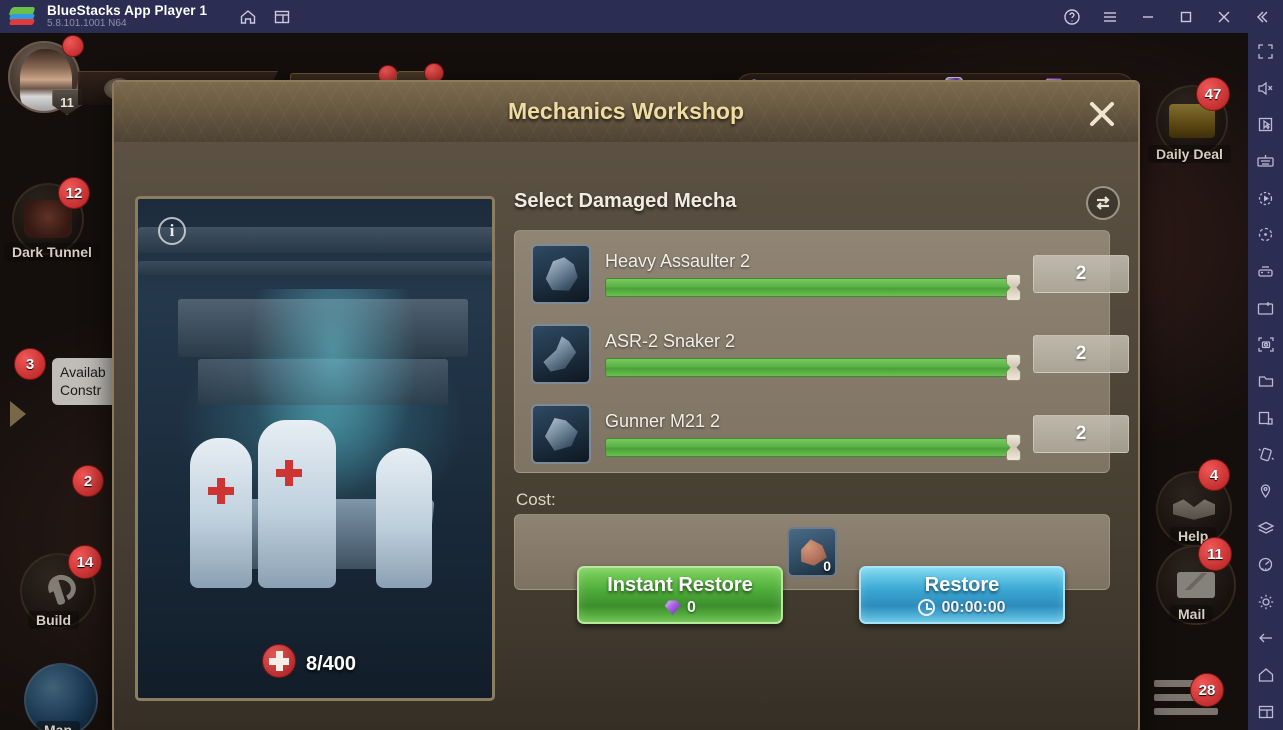  I want to click on expand-arrow-icon, so click(18, 414).